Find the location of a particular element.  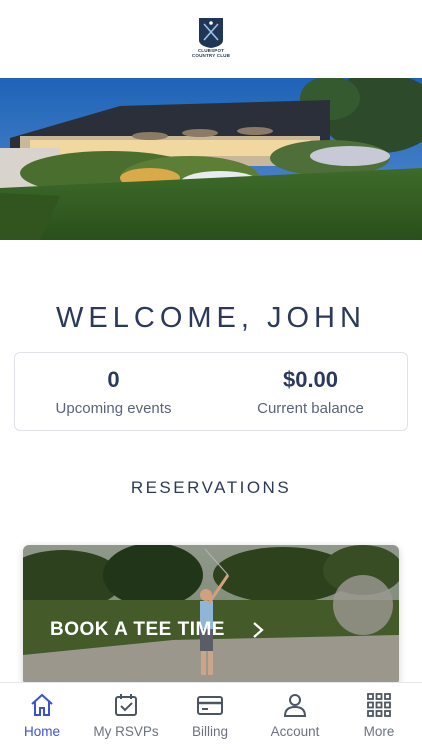

tab-billing: Billing is located at coordinates (210, 716).